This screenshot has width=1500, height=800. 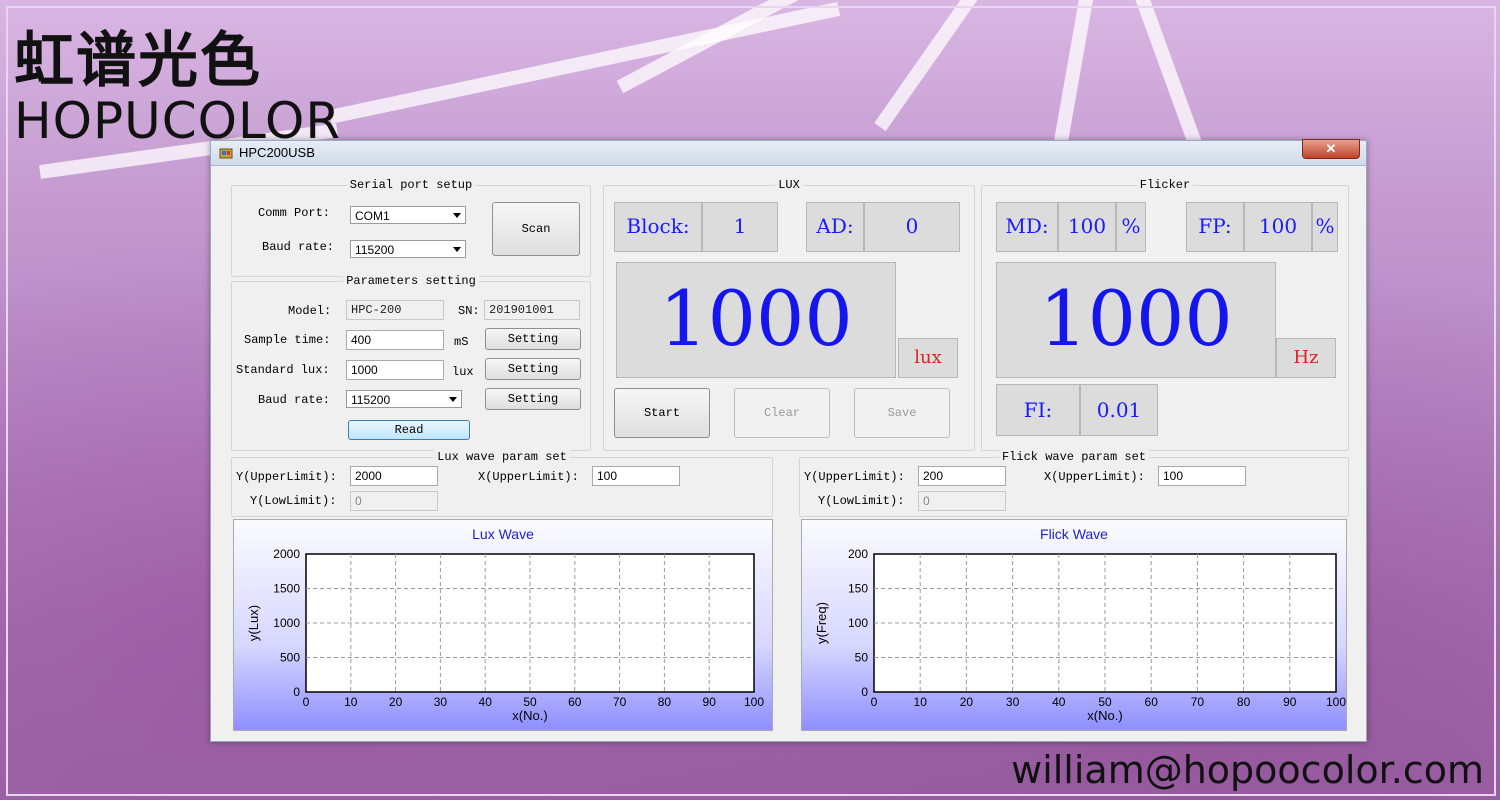 What do you see at coordinates (253, 623) in the screenshot?
I see `y-axis-label: y(Lux)` at bounding box center [253, 623].